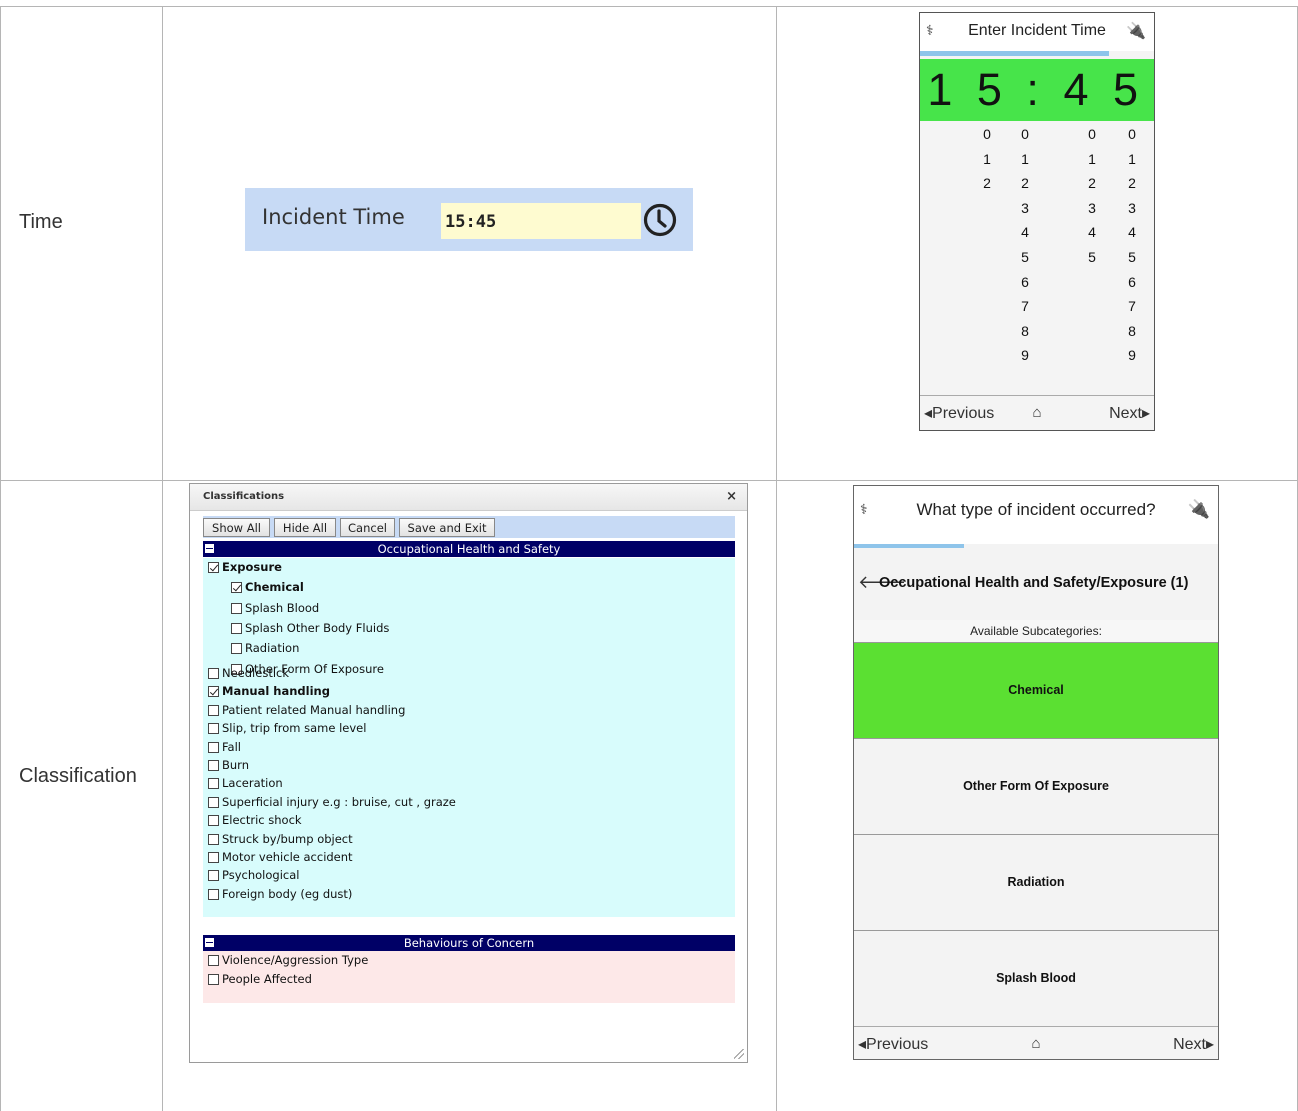  Describe the element at coordinates (541, 221) in the screenshot. I see `incident-time-input: 15:45` at that location.